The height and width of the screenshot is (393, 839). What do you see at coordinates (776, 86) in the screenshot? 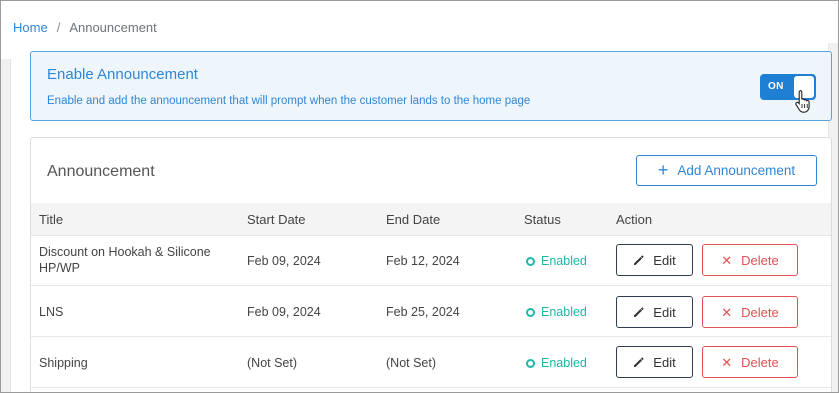
I see `toggle-on-label: ON` at bounding box center [776, 86].